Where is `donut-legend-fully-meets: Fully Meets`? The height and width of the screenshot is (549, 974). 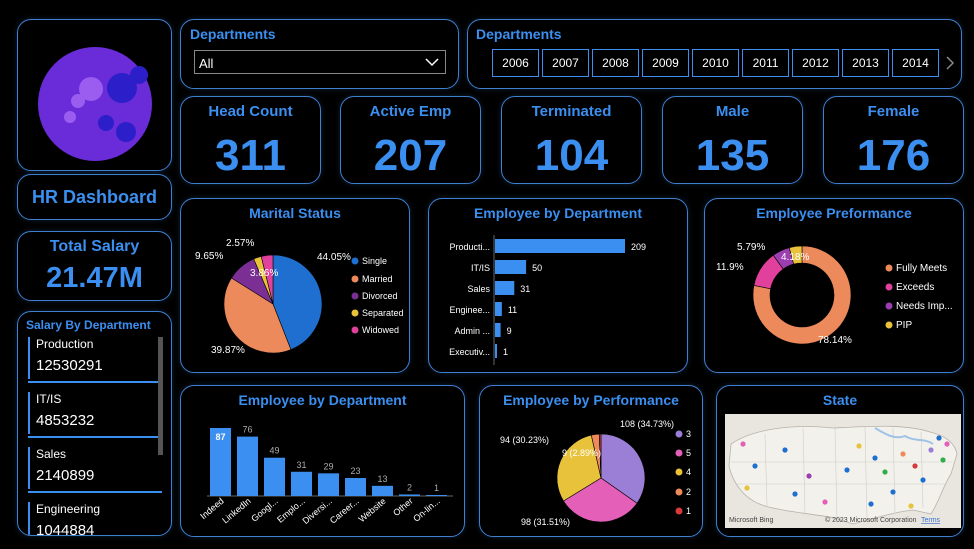 donut-legend-fully-meets: Fully Meets is located at coordinates (921, 268).